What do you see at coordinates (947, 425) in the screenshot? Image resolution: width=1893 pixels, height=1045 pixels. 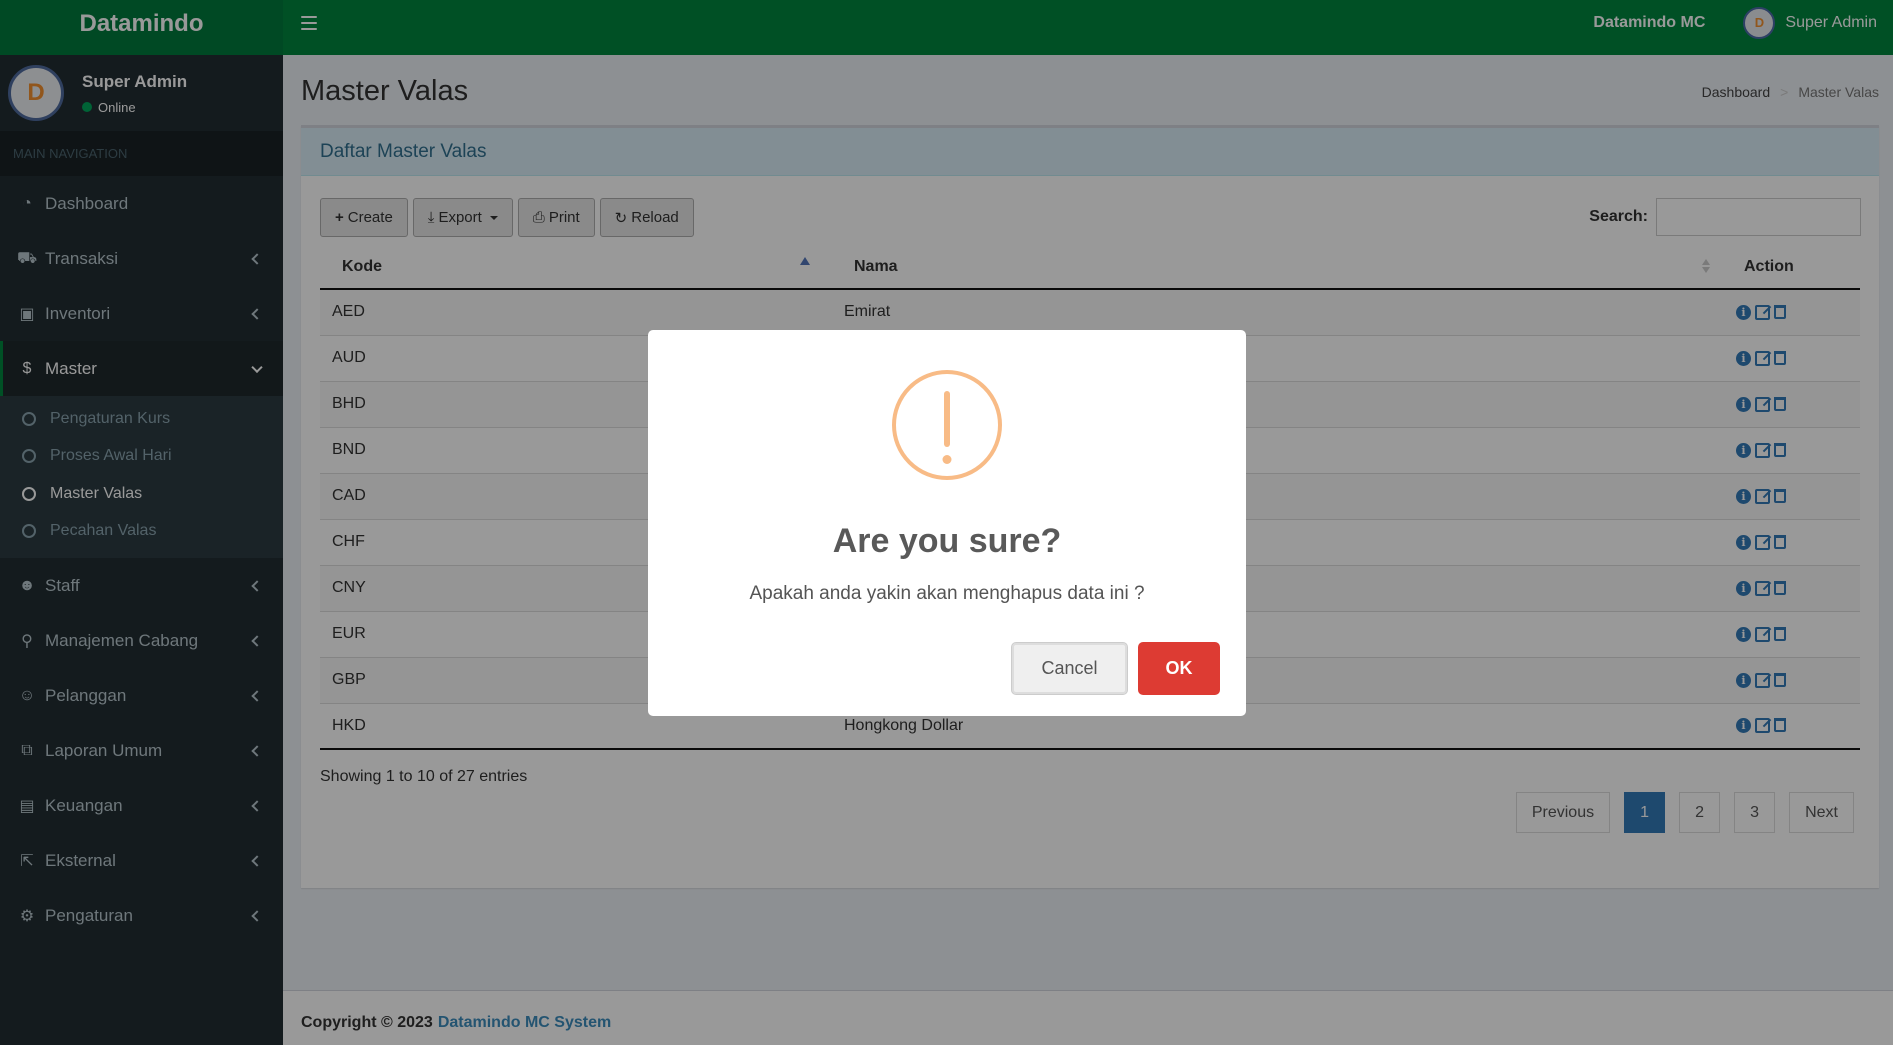 I see `warning-icon` at bounding box center [947, 425].